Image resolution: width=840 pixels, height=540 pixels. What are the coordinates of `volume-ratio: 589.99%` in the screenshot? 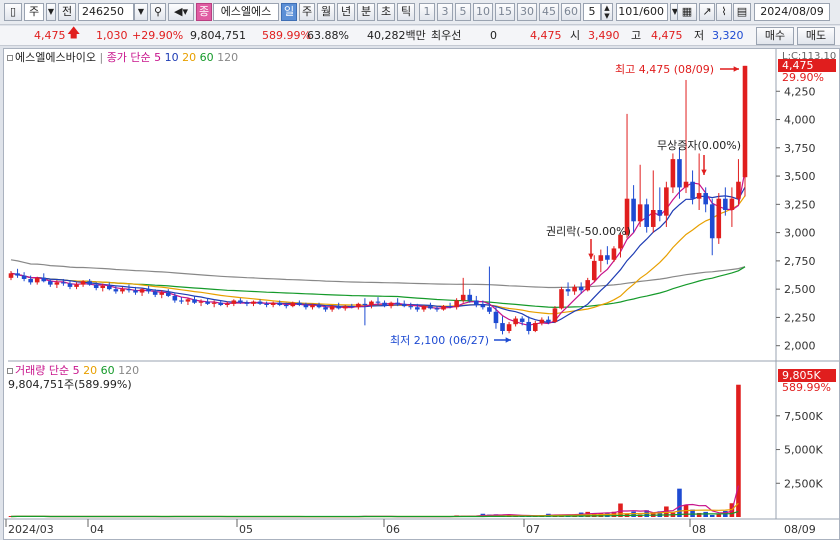 It's located at (286, 35).